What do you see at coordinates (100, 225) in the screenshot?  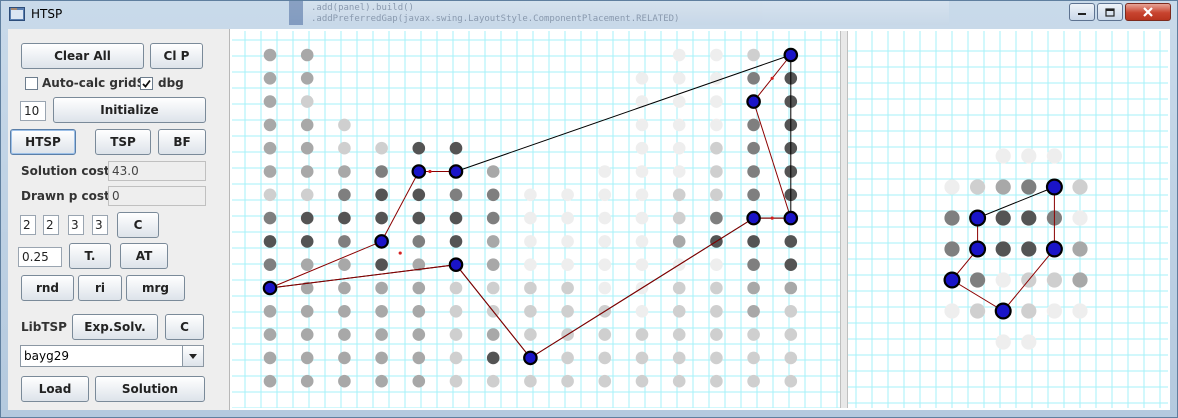 I see `param-field-4: 3` at bounding box center [100, 225].